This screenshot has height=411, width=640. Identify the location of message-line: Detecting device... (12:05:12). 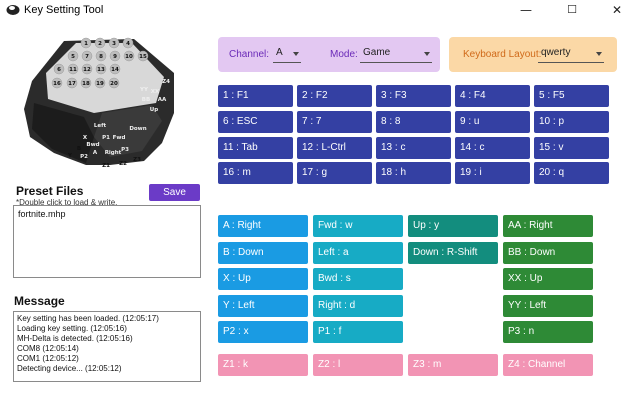
(69, 368).